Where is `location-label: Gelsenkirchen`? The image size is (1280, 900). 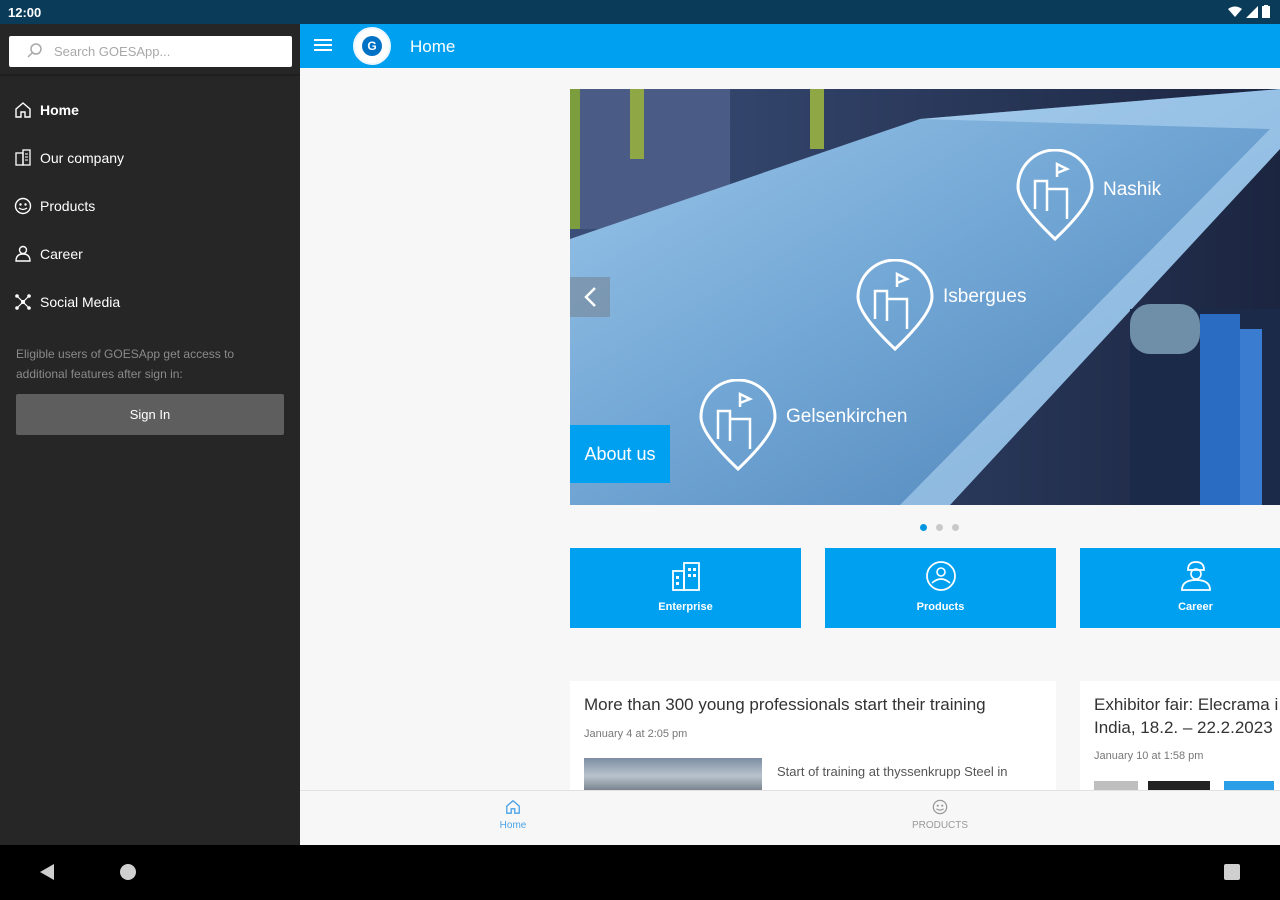
location-label: Gelsenkirchen is located at coordinates (847, 416).